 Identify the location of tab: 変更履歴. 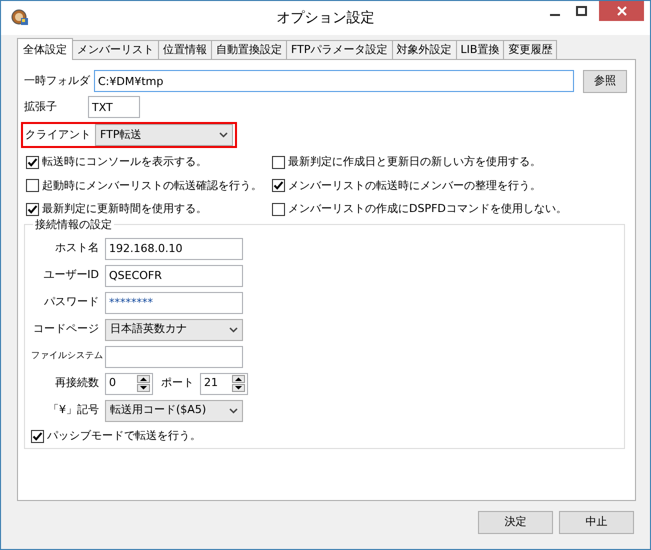
(530, 49).